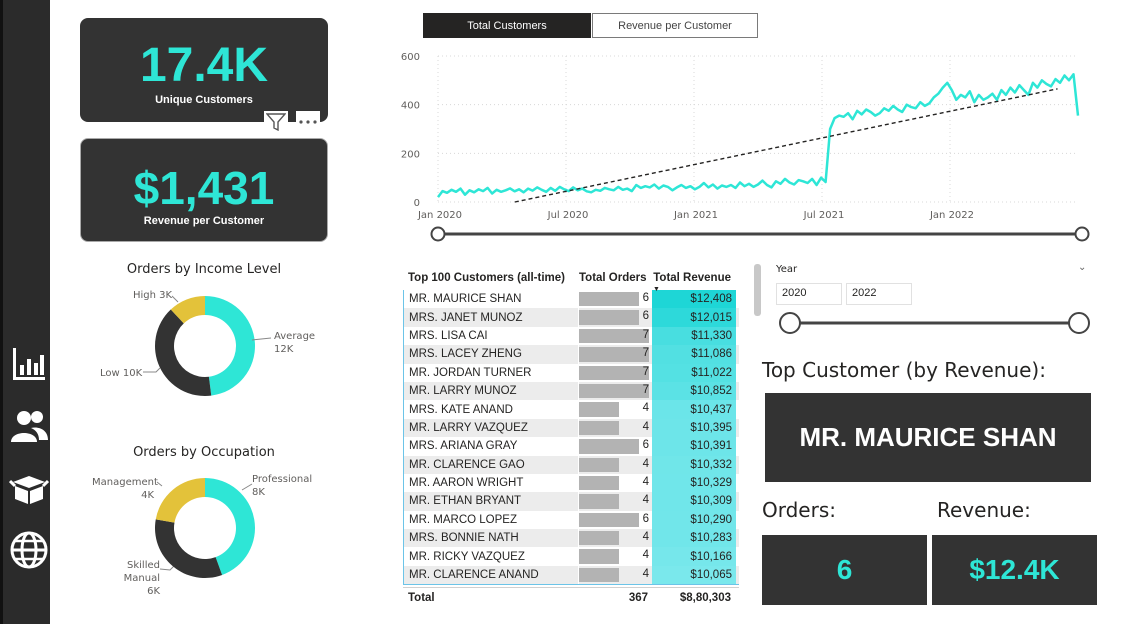  What do you see at coordinates (308, 122) in the screenshot?
I see `more-options-icon` at bounding box center [308, 122].